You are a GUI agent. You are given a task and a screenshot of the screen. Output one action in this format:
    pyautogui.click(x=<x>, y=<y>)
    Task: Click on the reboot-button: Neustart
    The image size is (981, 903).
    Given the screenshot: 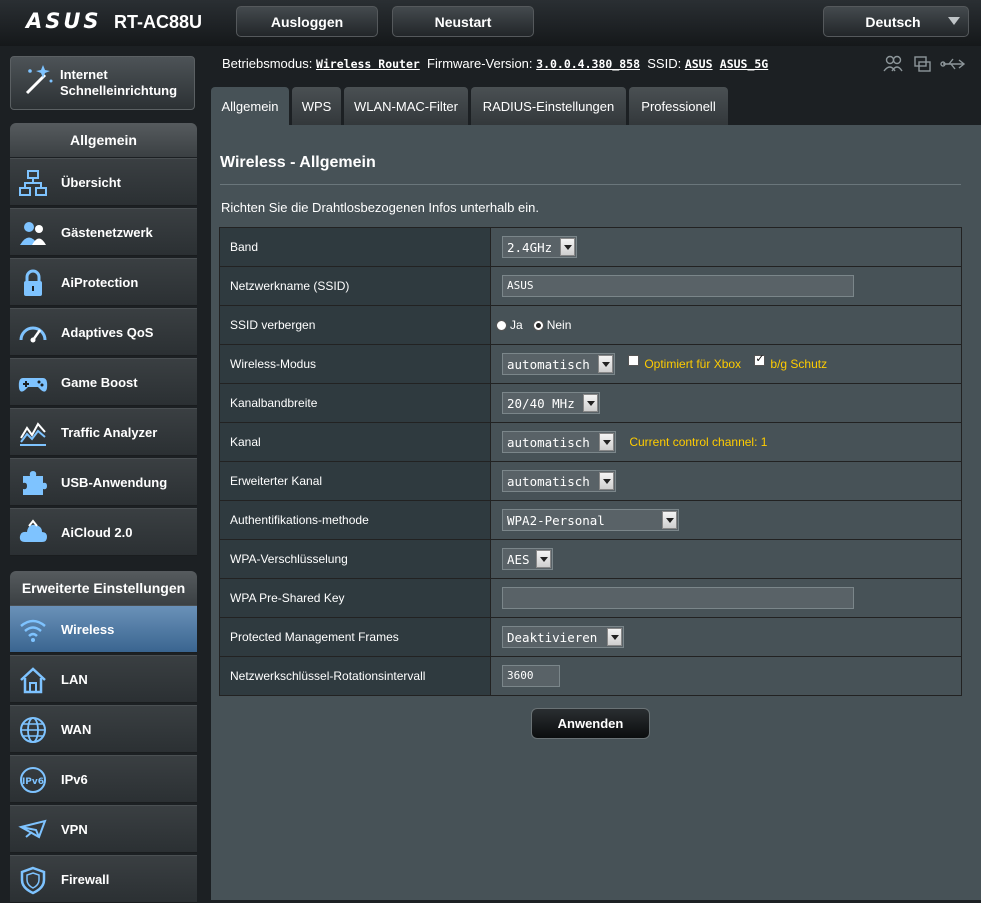 What is the action you would take?
    pyautogui.click(x=463, y=21)
    